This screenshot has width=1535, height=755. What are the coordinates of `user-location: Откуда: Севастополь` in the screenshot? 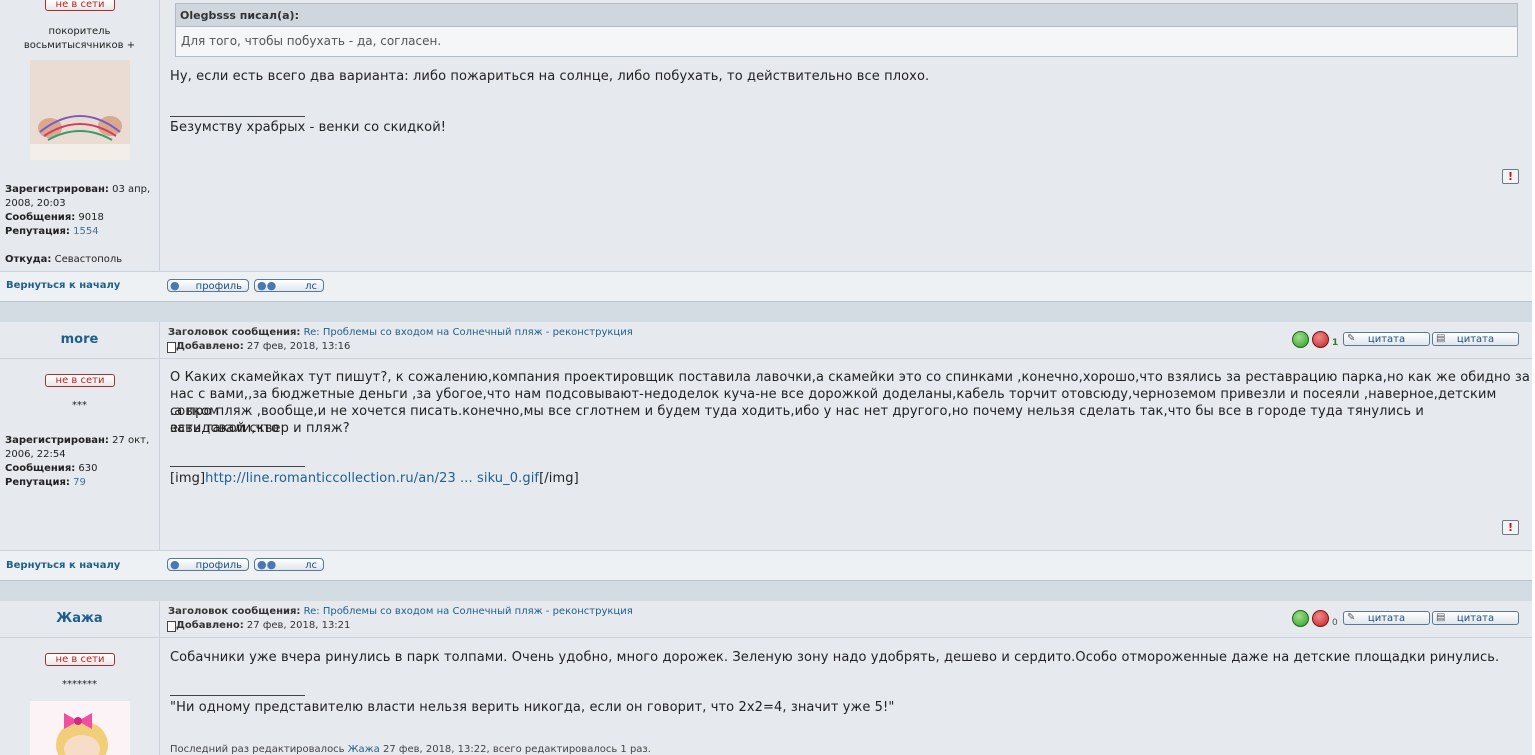 It's located at (80, 260).